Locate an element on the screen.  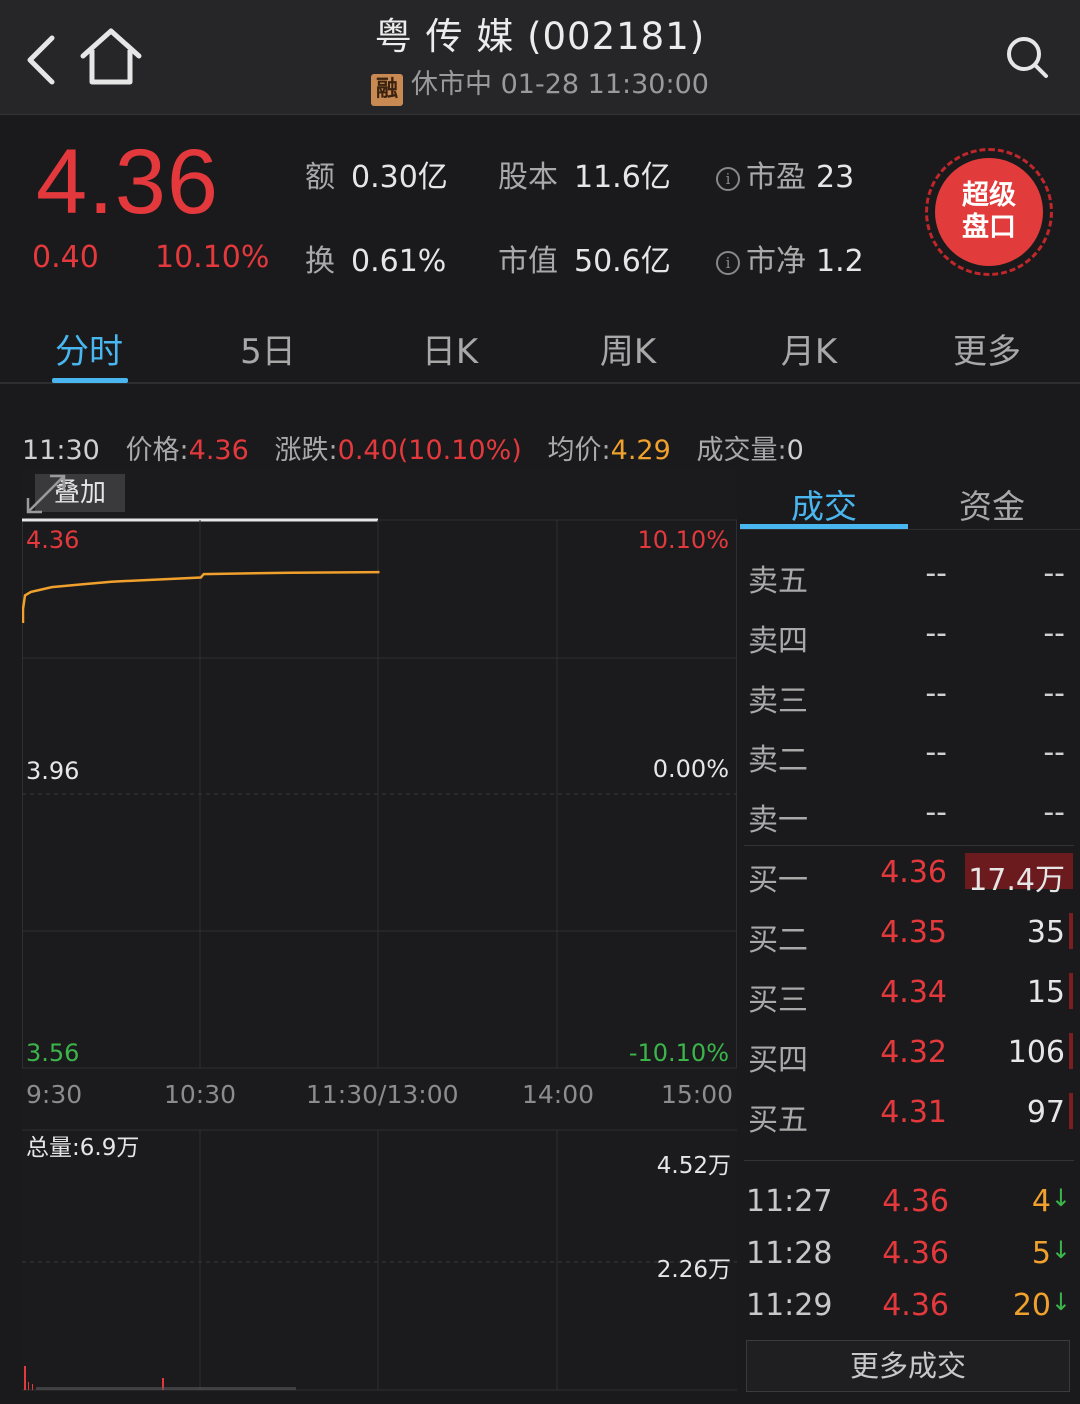
stat-pb-value: 1.2 is located at coordinates (840, 261).